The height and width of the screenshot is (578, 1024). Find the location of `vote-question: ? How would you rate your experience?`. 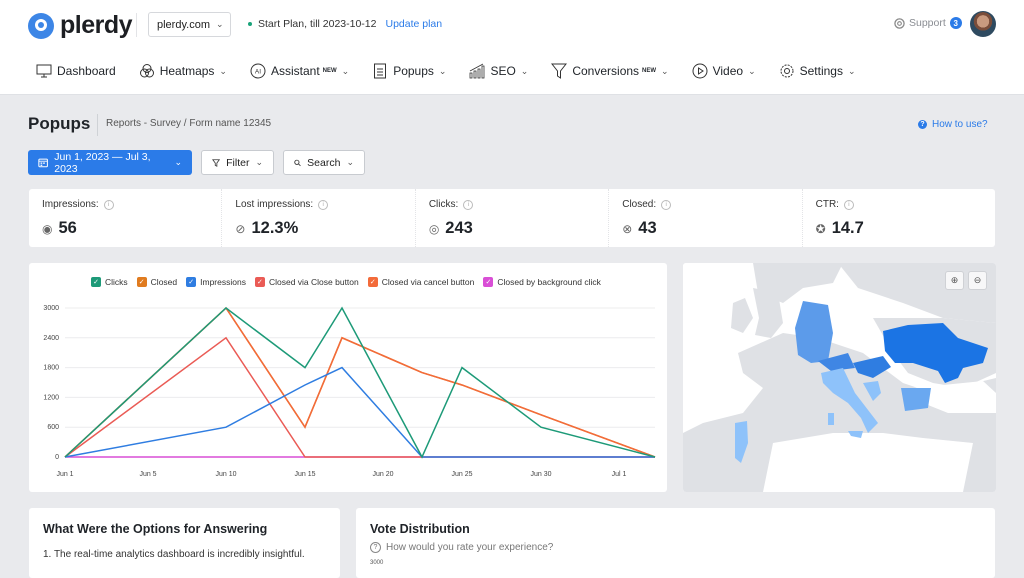

vote-question: ? How would you rate your experience? is located at coordinates (675, 547).